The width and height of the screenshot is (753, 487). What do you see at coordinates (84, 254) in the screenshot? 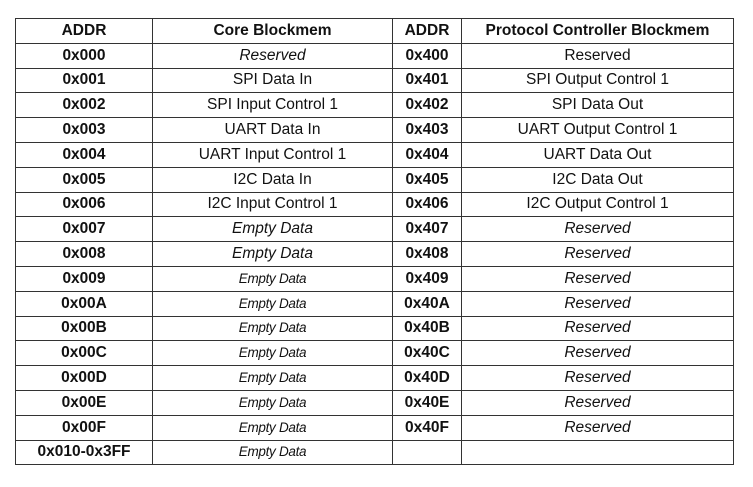
I see `core-addr-cell: 0x008` at bounding box center [84, 254].